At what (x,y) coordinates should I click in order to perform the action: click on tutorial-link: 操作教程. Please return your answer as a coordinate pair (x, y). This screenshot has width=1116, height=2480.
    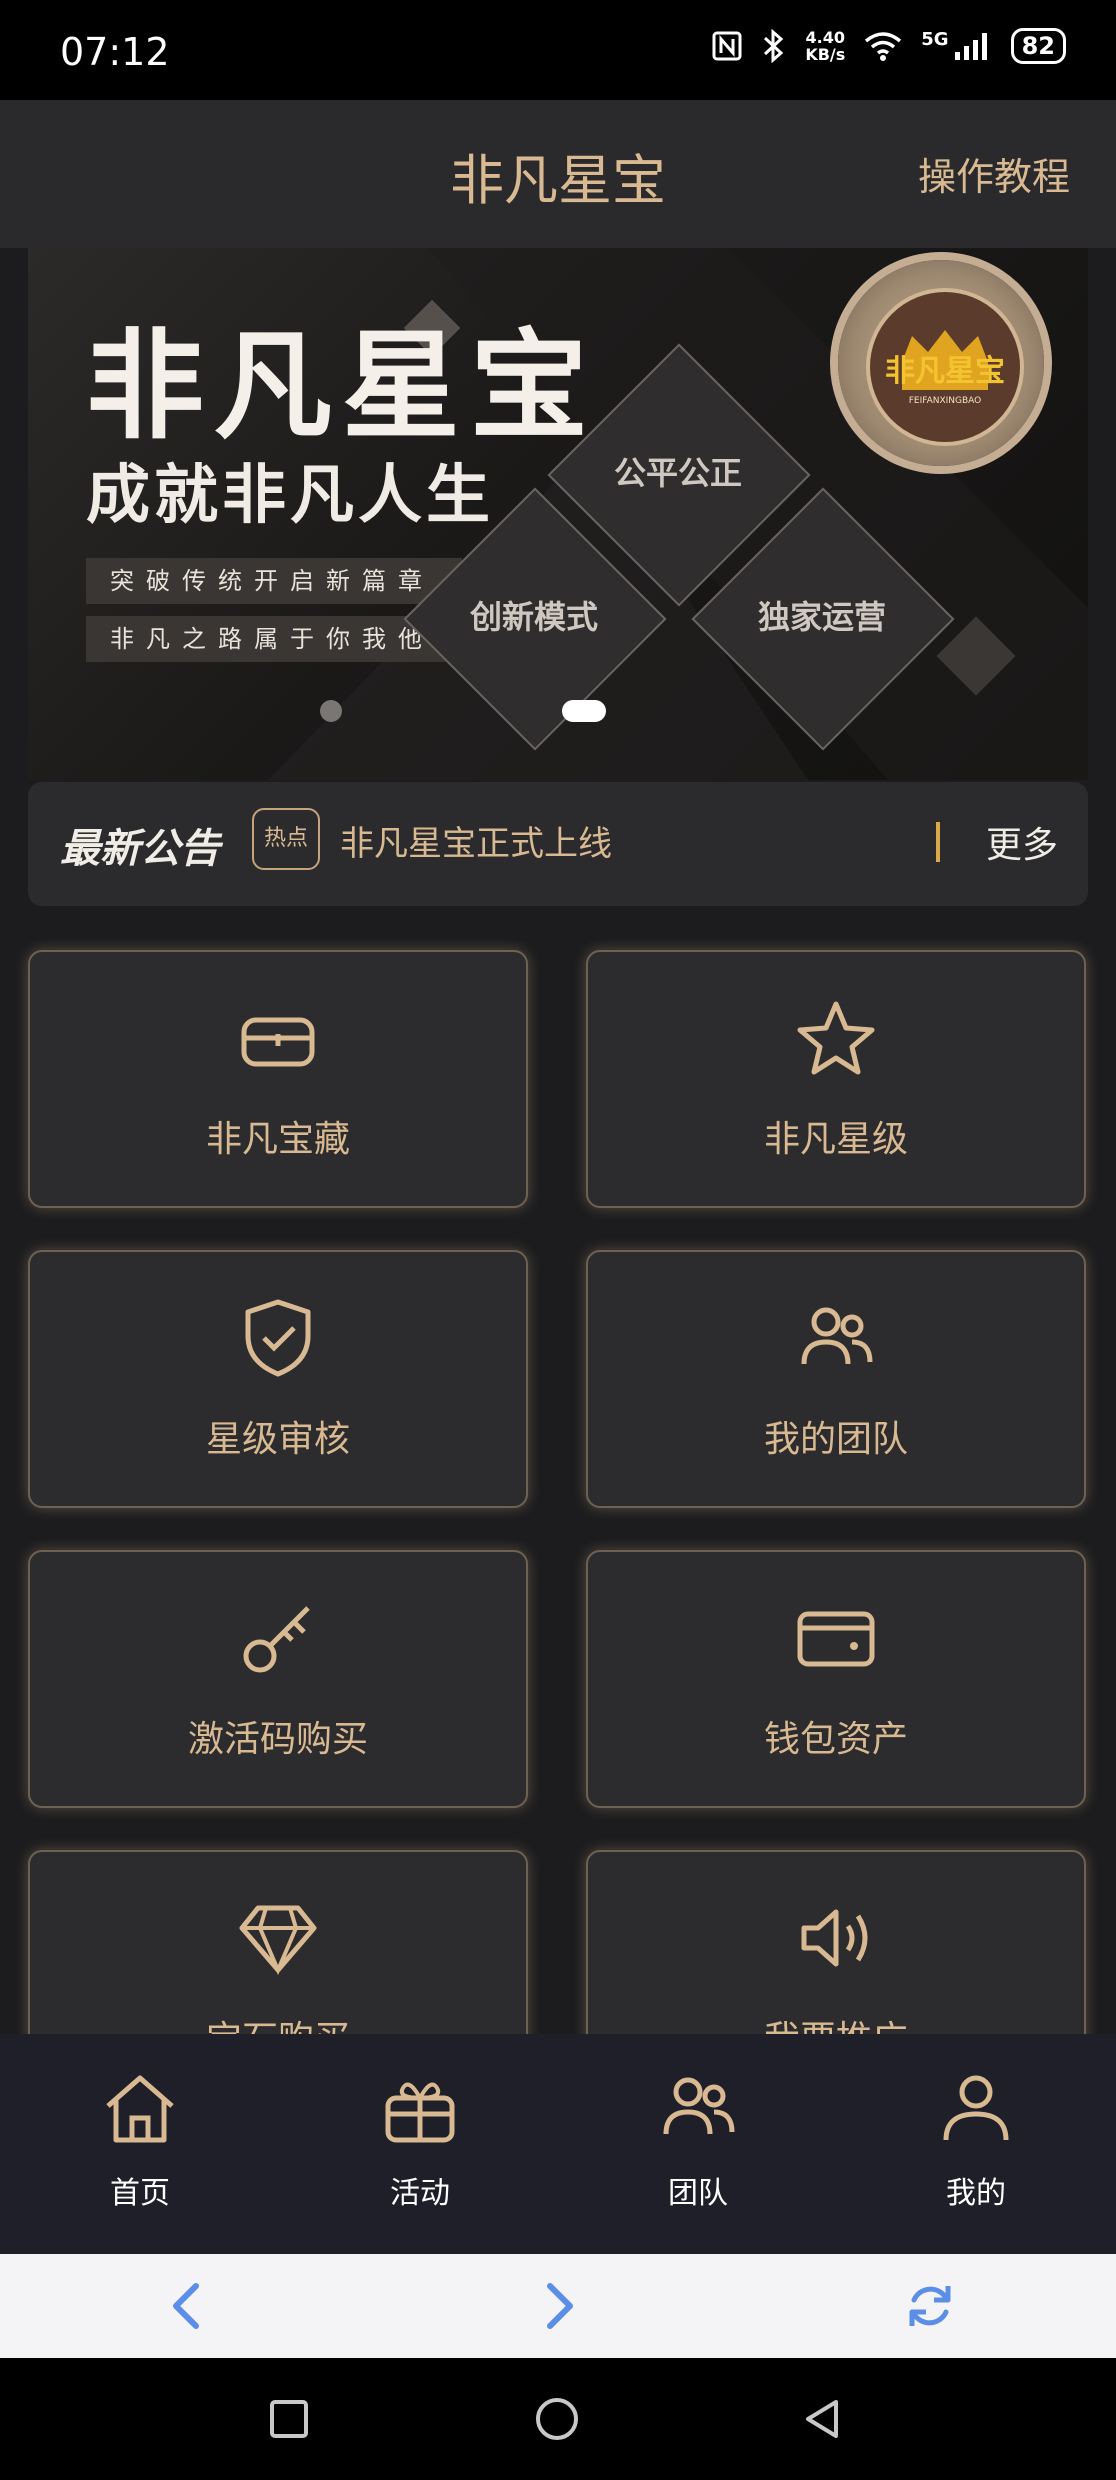
    Looking at the image, I should click on (994, 173).